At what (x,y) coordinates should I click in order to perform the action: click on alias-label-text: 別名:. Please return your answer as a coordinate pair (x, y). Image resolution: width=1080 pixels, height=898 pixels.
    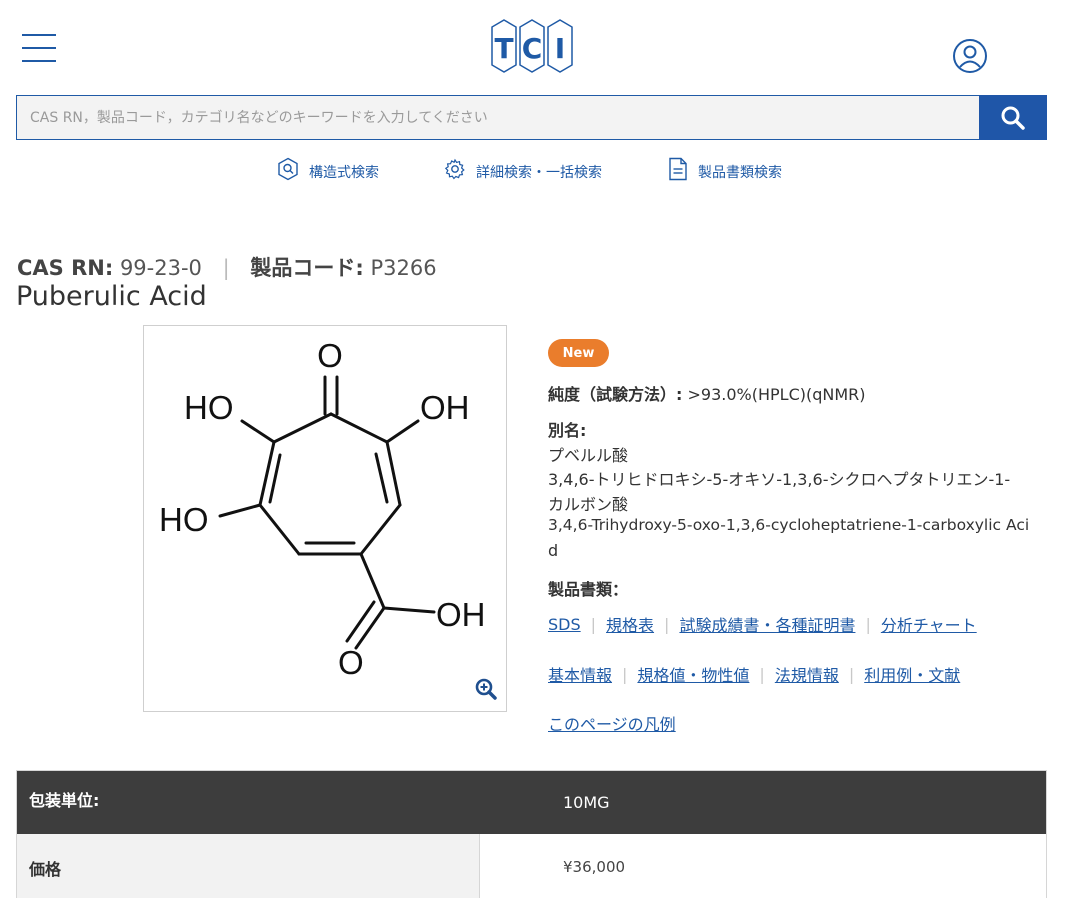
    Looking at the image, I should click on (567, 430).